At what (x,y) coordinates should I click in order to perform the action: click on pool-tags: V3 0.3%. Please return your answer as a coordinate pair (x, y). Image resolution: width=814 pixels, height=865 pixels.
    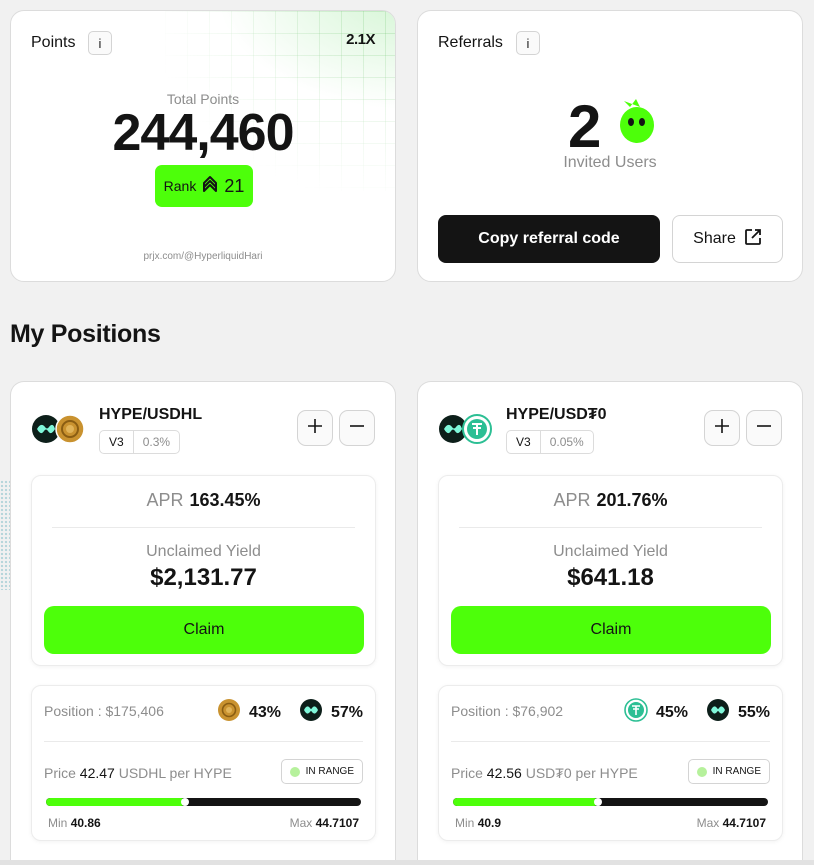
    Looking at the image, I should click on (140, 442).